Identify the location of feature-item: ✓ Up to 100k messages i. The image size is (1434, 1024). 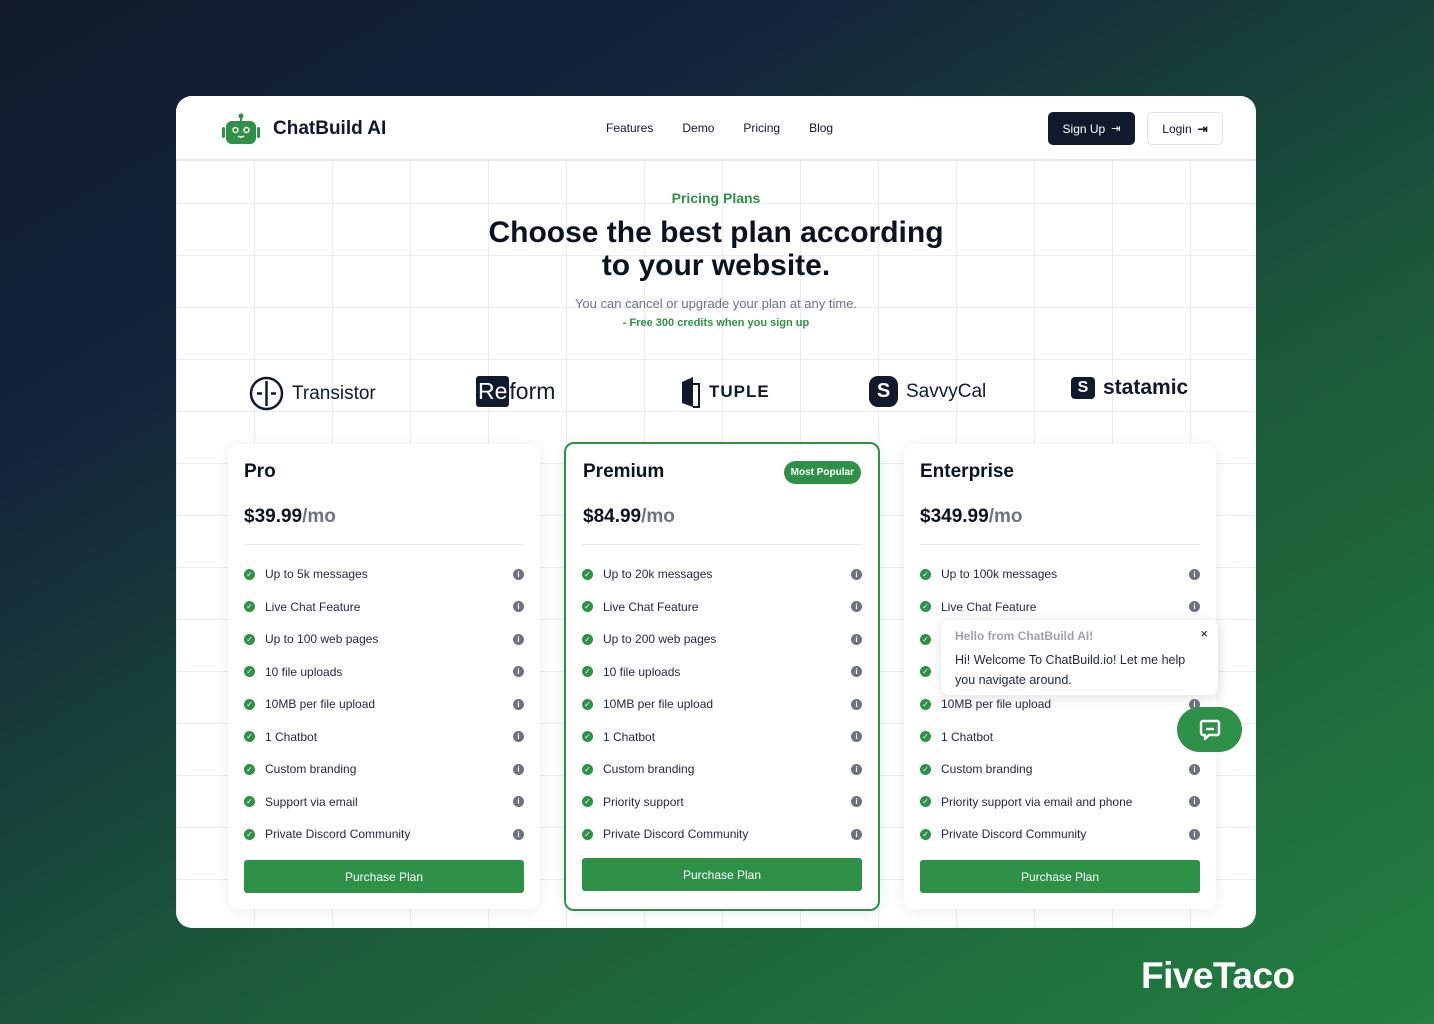
(1060, 574).